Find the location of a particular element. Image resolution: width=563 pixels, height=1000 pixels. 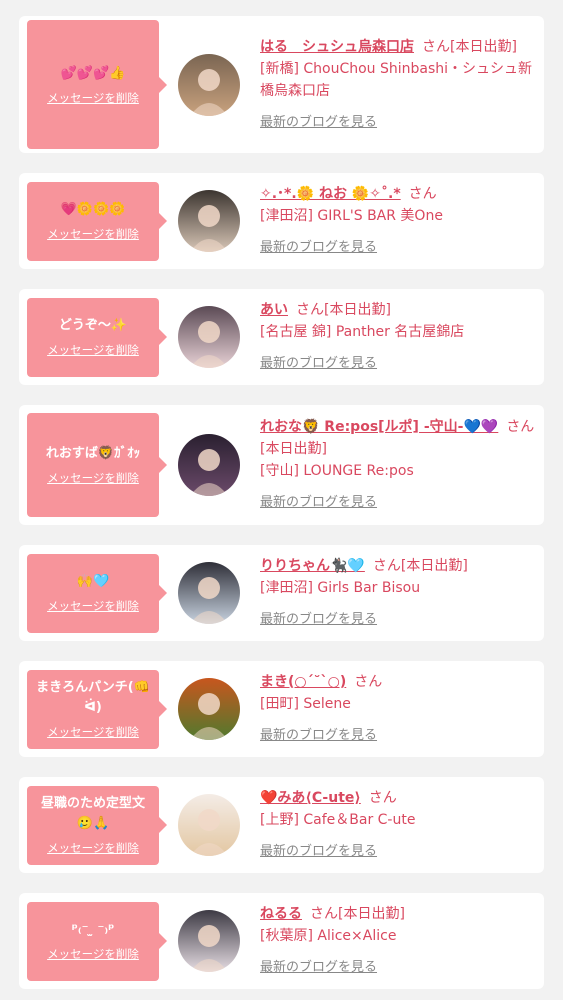

message-text: れおすば🦁ｶﾞｵｯ is located at coordinates (93, 453).